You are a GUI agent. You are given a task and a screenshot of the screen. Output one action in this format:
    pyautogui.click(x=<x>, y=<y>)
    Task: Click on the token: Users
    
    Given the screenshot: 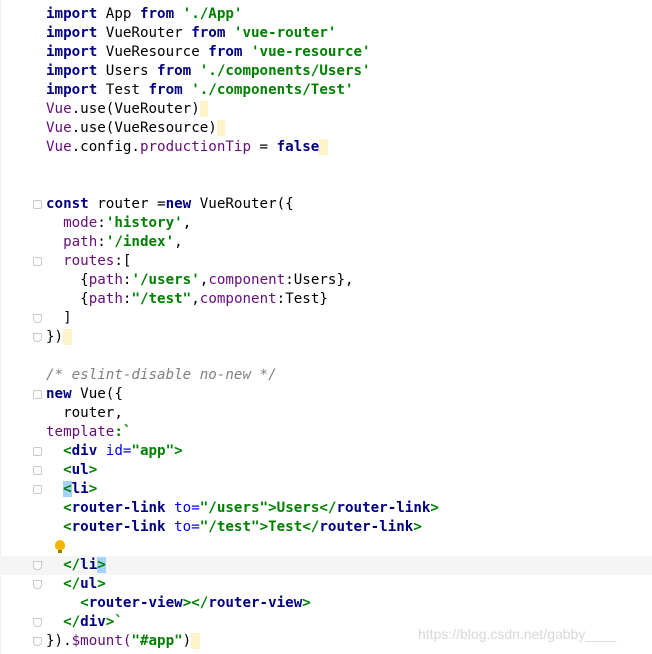 What is the action you would take?
    pyautogui.click(x=127, y=71)
    